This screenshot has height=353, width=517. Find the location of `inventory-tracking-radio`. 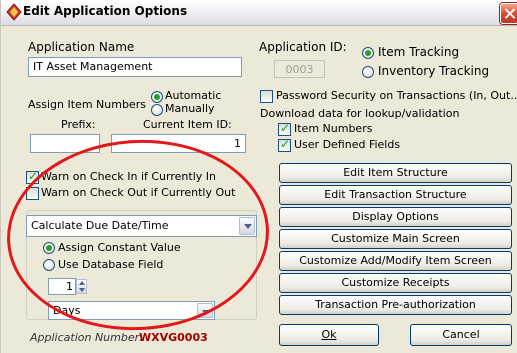

inventory-tracking-radio is located at coordinates (368, 72).